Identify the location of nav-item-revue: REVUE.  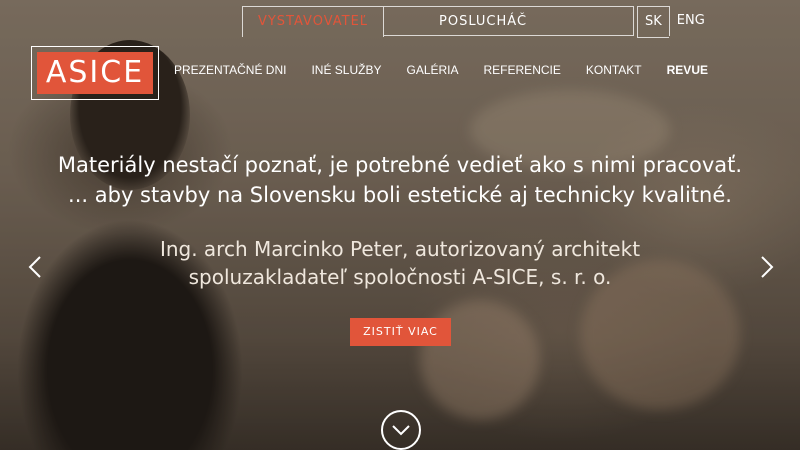
(687, 70).